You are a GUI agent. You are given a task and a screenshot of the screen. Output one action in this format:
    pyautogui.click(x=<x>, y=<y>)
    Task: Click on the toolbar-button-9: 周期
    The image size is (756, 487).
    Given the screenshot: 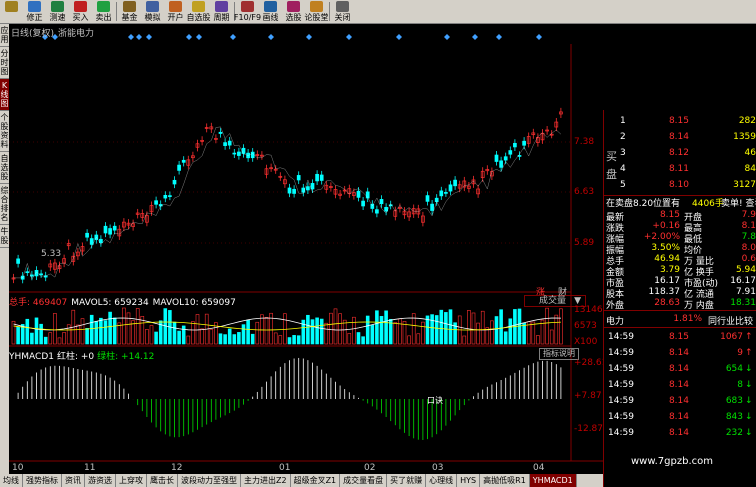 What is the action you would take?
    pyautogui.click(x=221, y=11)
    